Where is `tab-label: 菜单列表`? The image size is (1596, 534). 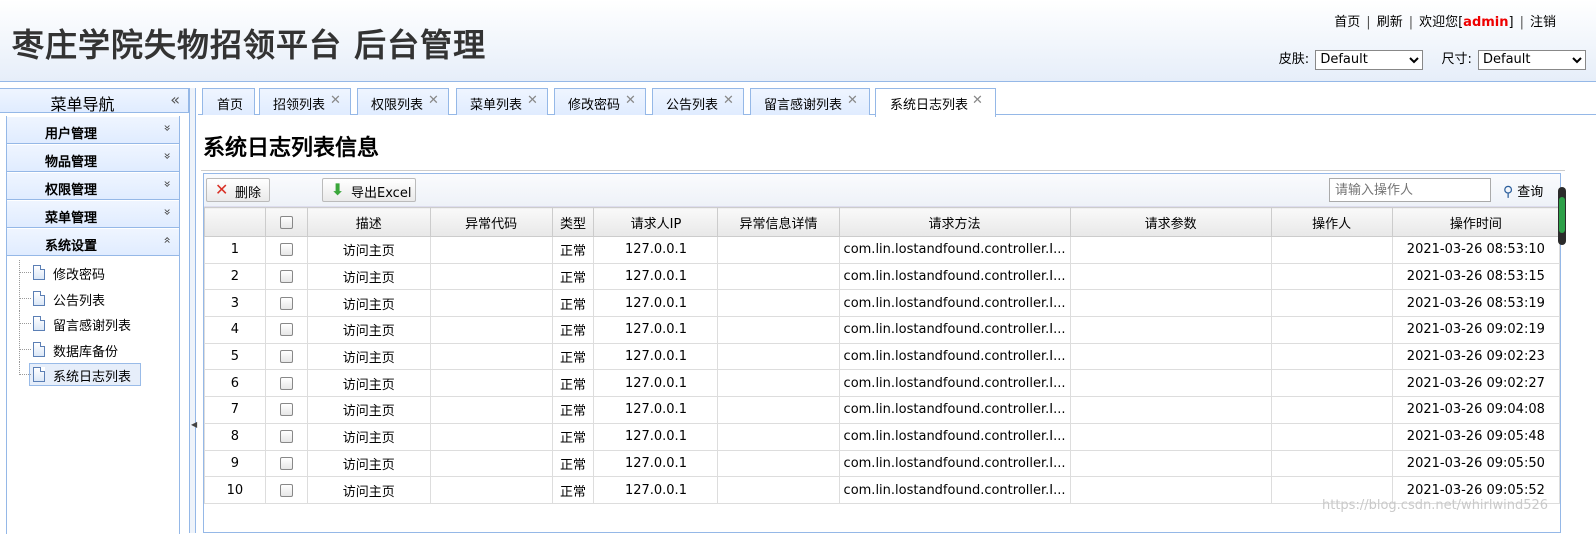
tab-label: 菜单列表 is located at coordinates (496, 105).